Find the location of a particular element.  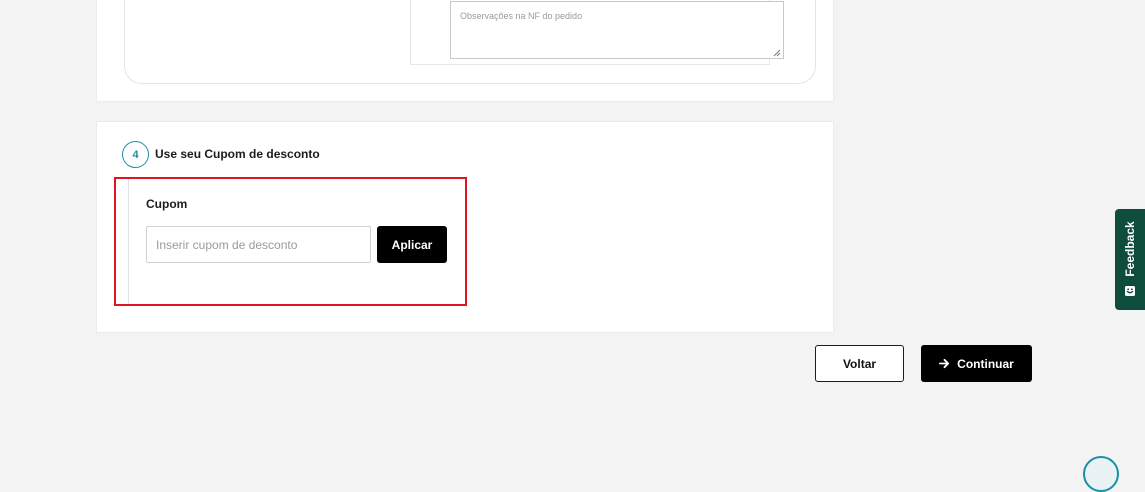

back-button: Voltar is located at coordinates (859, 363).